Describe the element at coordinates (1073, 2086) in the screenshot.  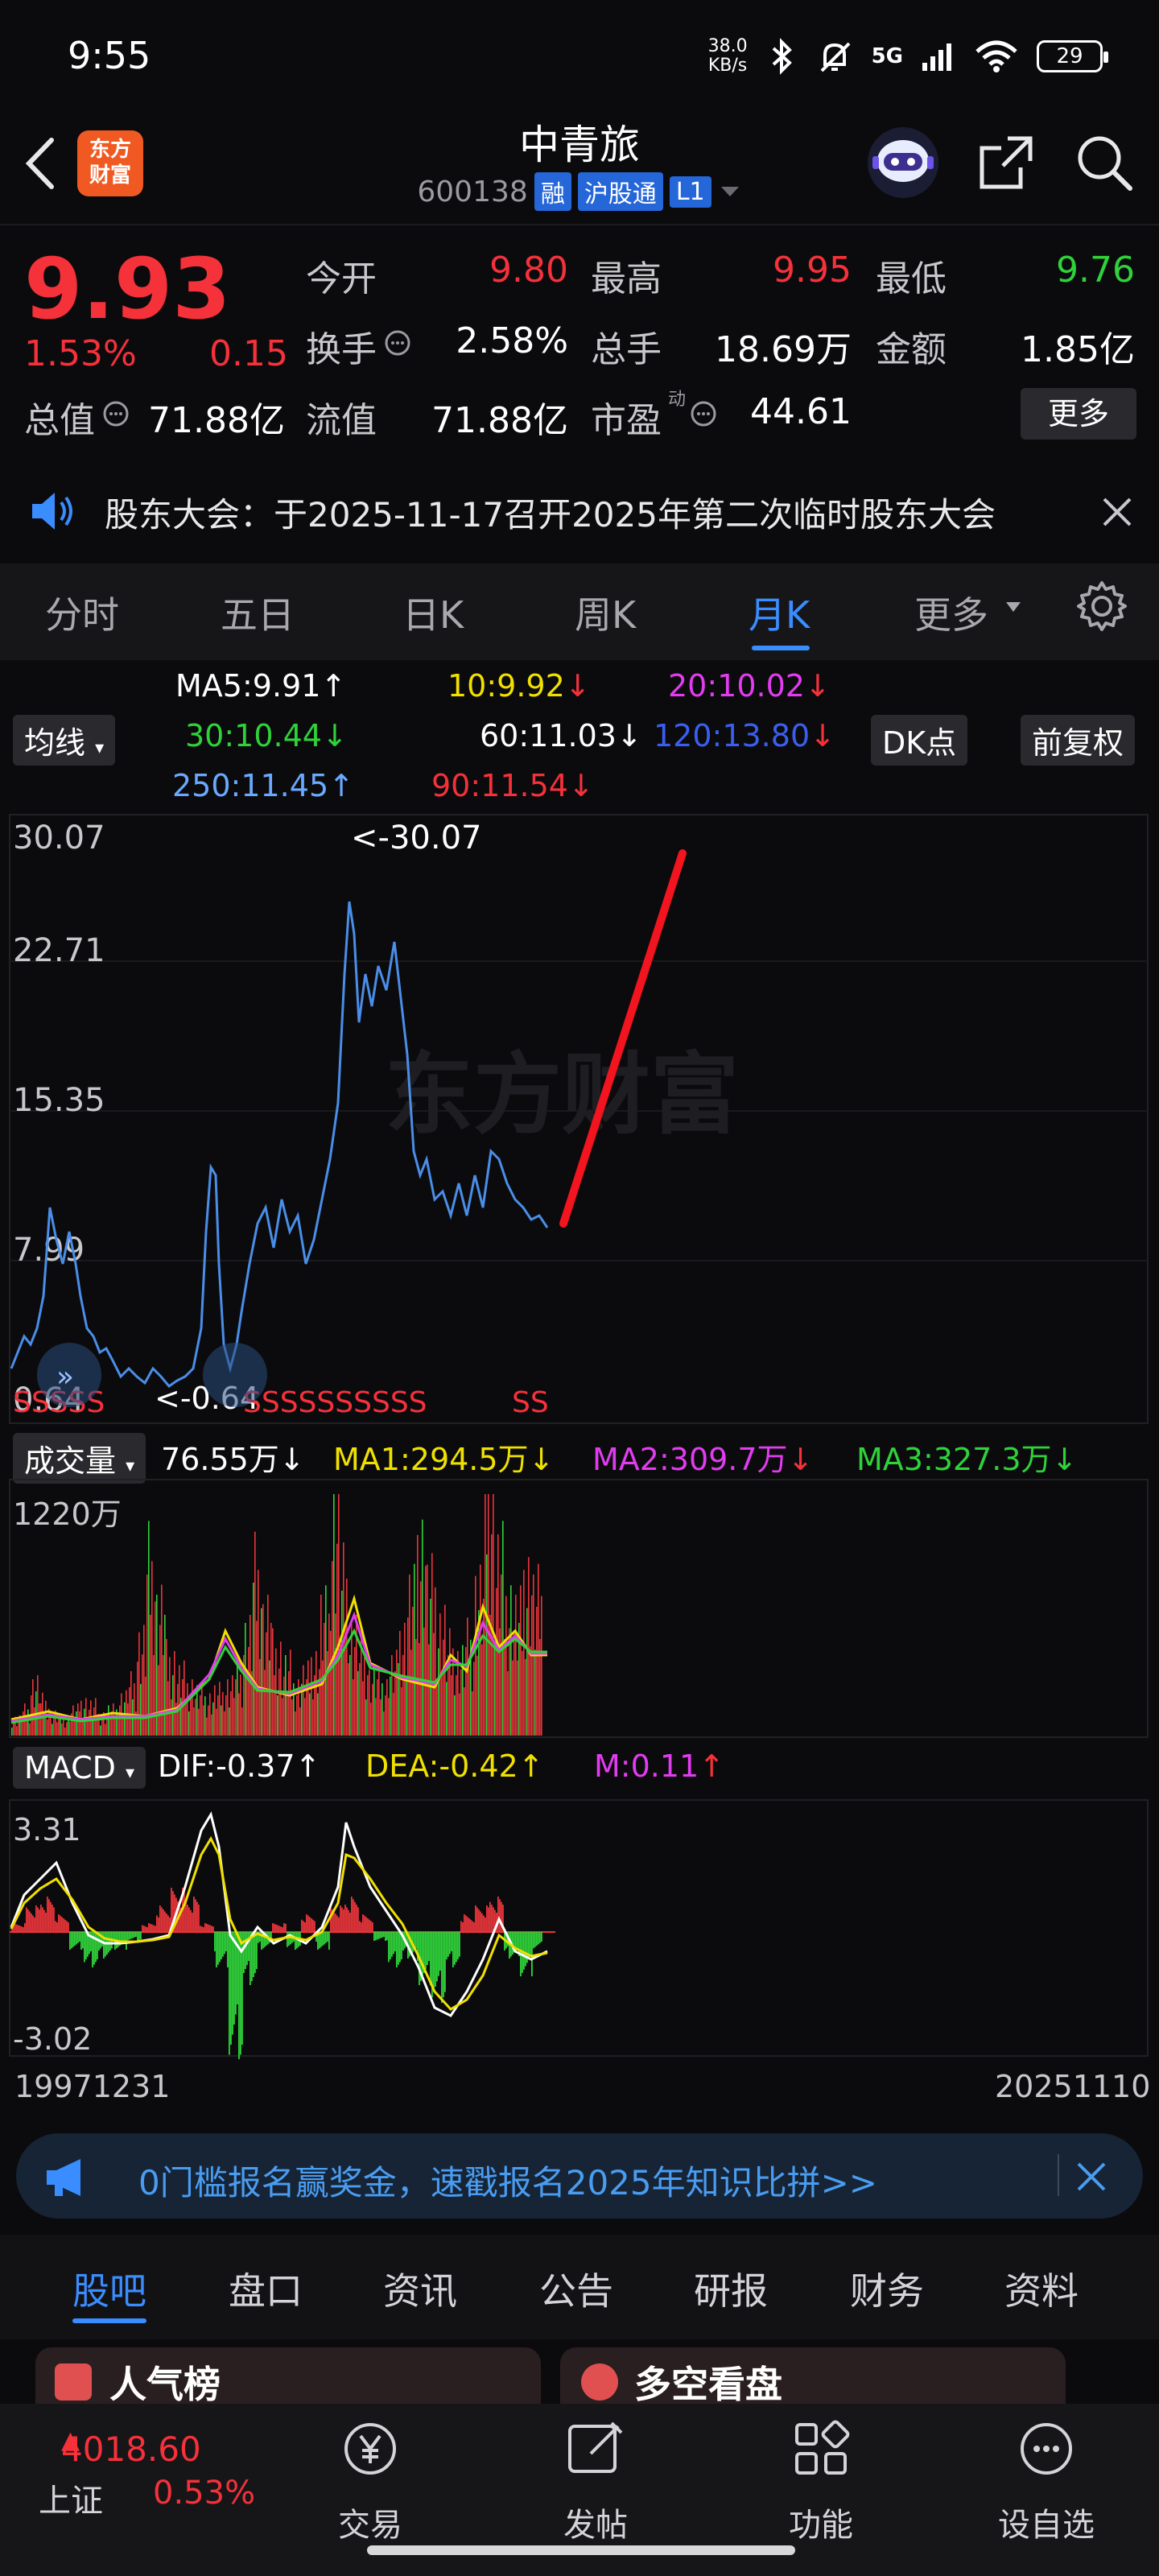
I see `x-axis-end: 20251110` at that location.